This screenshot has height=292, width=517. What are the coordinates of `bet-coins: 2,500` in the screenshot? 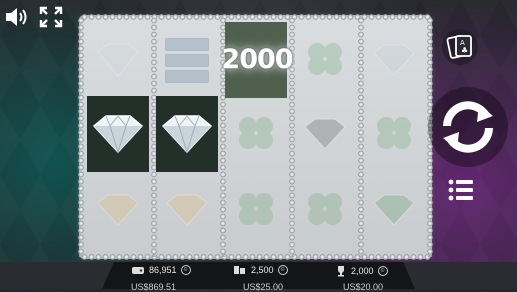 It's located at (262, 270).